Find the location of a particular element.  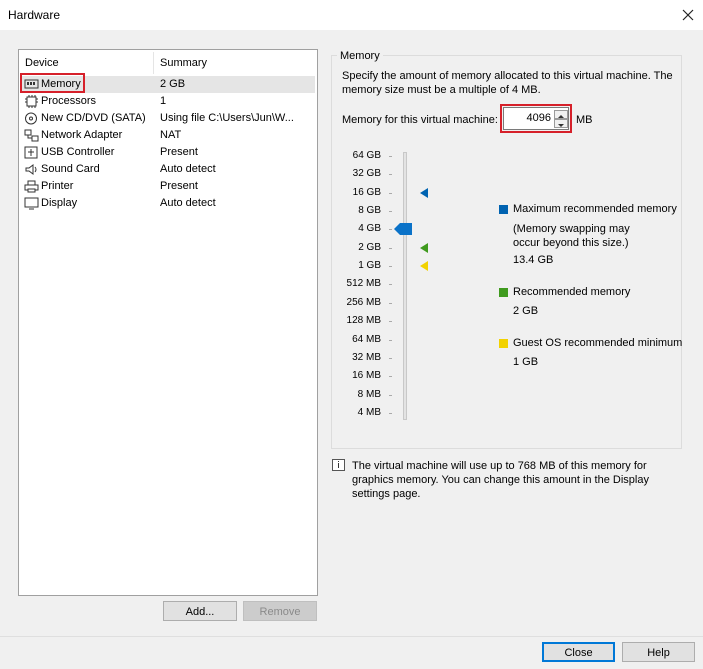

processor-icon is located at coordinates (31, 101).